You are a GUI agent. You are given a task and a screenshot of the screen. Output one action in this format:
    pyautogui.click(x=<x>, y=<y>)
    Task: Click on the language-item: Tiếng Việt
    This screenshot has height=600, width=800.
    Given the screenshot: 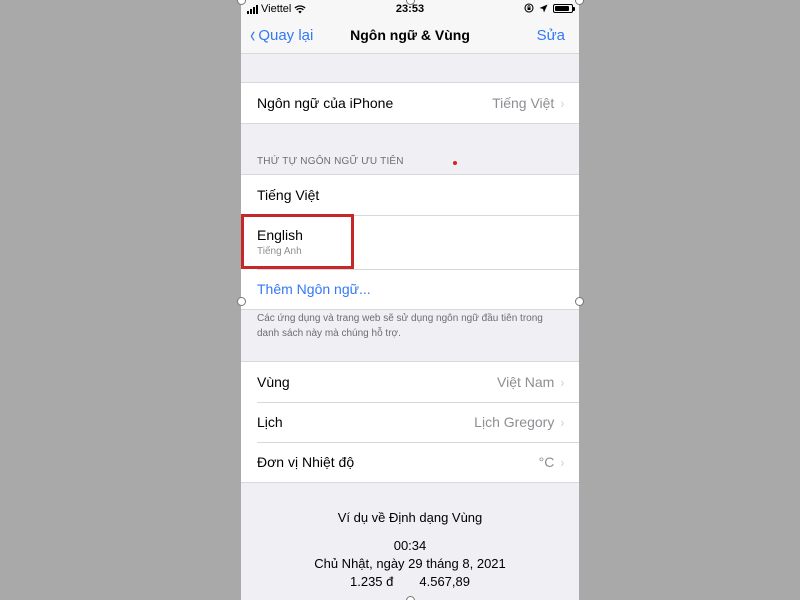 What is the action you would take?
    pyautogui.click(x=410, y=195)
    